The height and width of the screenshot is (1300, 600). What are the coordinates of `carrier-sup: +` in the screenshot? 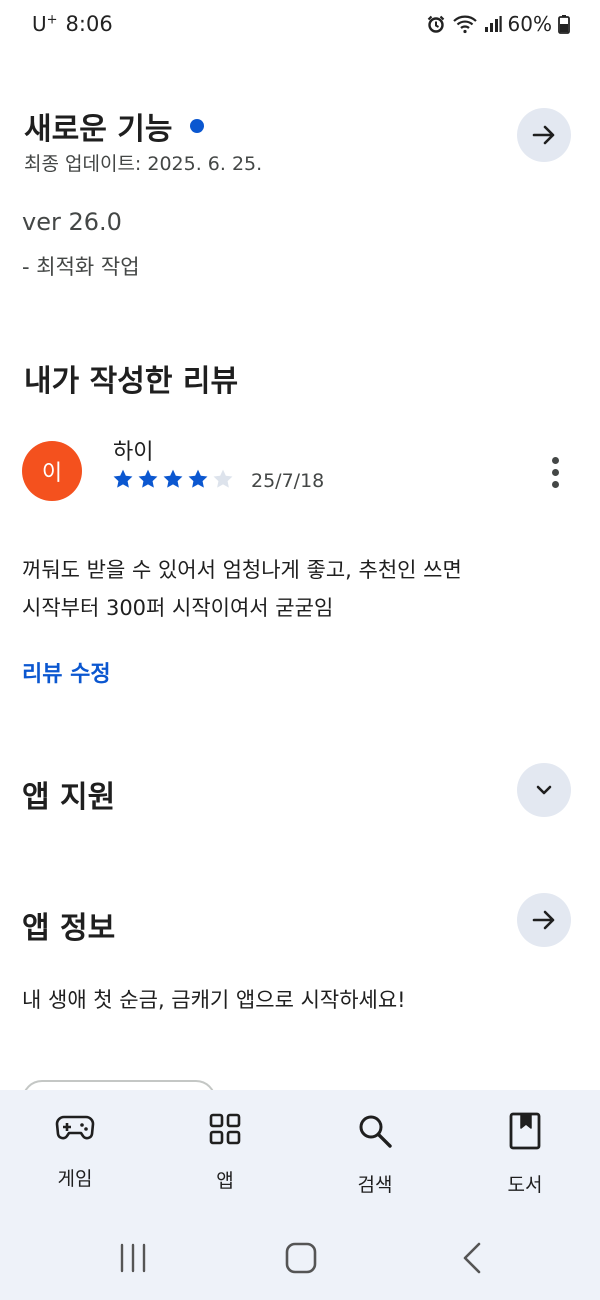 It's located at (52, 20).